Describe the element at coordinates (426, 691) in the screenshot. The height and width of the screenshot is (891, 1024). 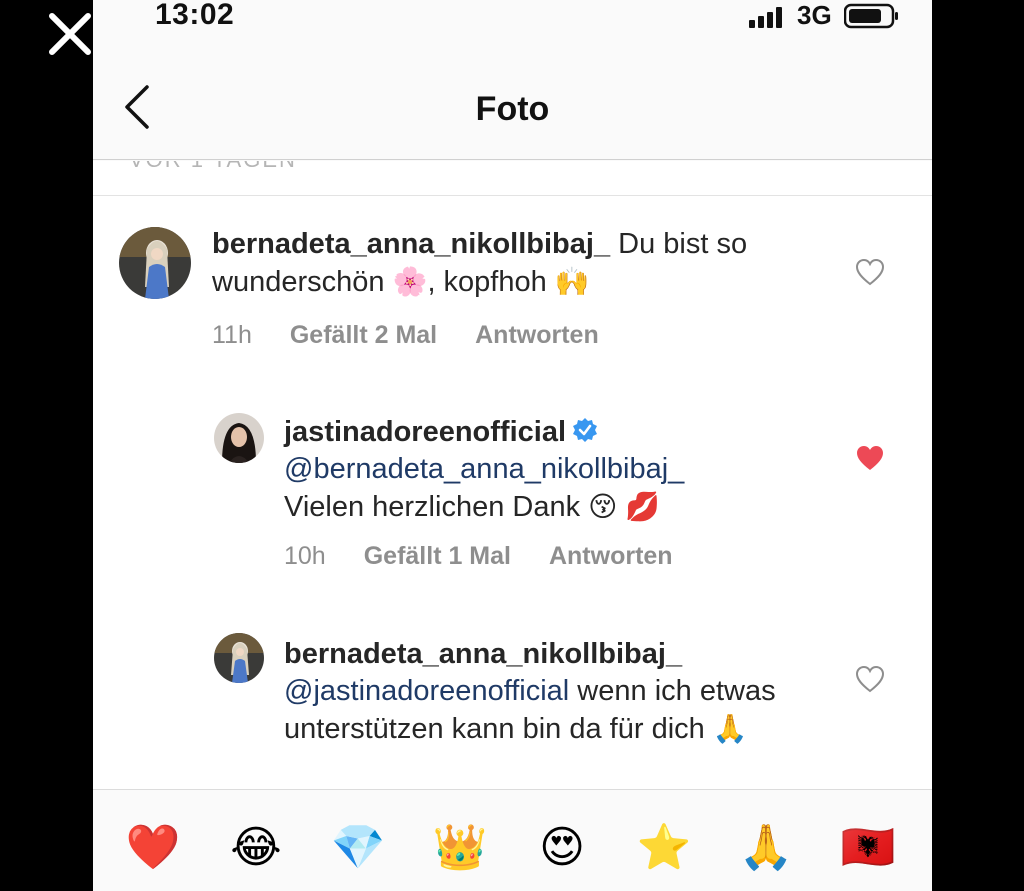
I see `comment-mention: @jastinadoreenofficial` at that location.